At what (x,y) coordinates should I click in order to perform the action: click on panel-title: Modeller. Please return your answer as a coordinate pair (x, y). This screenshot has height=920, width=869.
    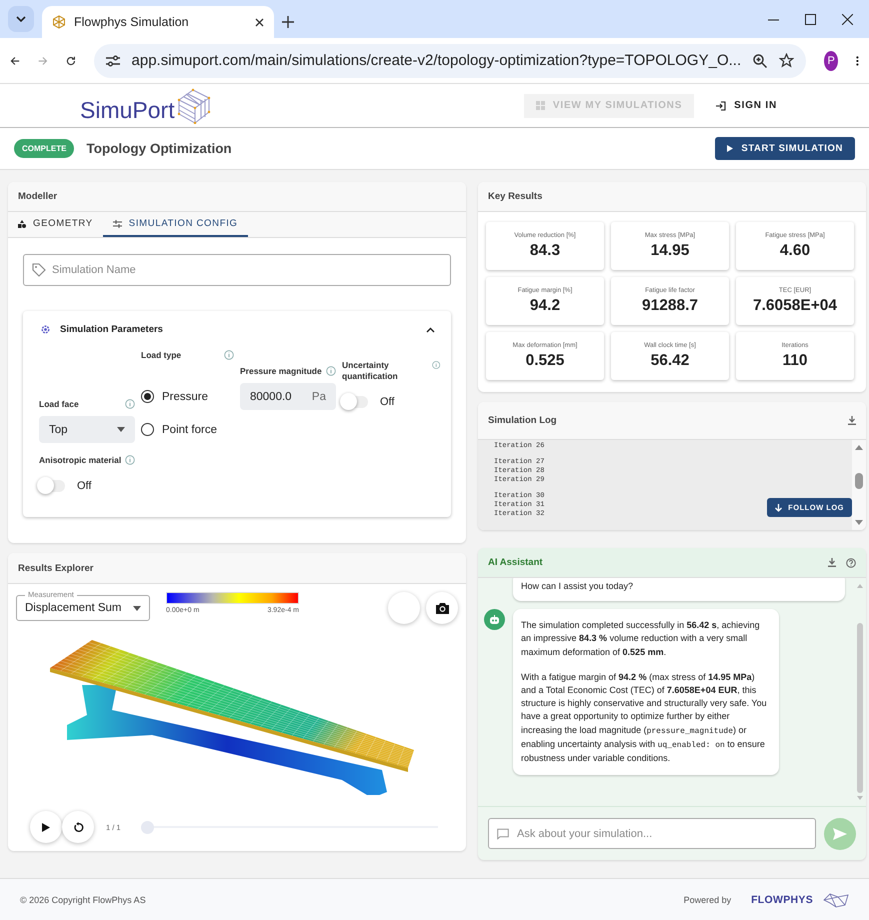
    Looking at the image, I should click on (38, 196).